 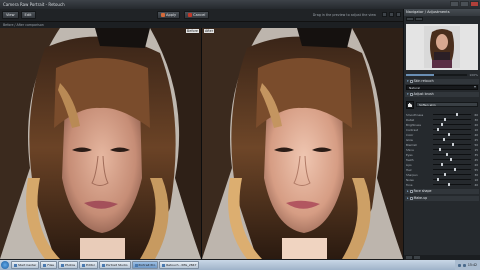 What do you see at coordinates (5, 265) in the screenshot?
I see `start-button` at bounding box center [5, 265].